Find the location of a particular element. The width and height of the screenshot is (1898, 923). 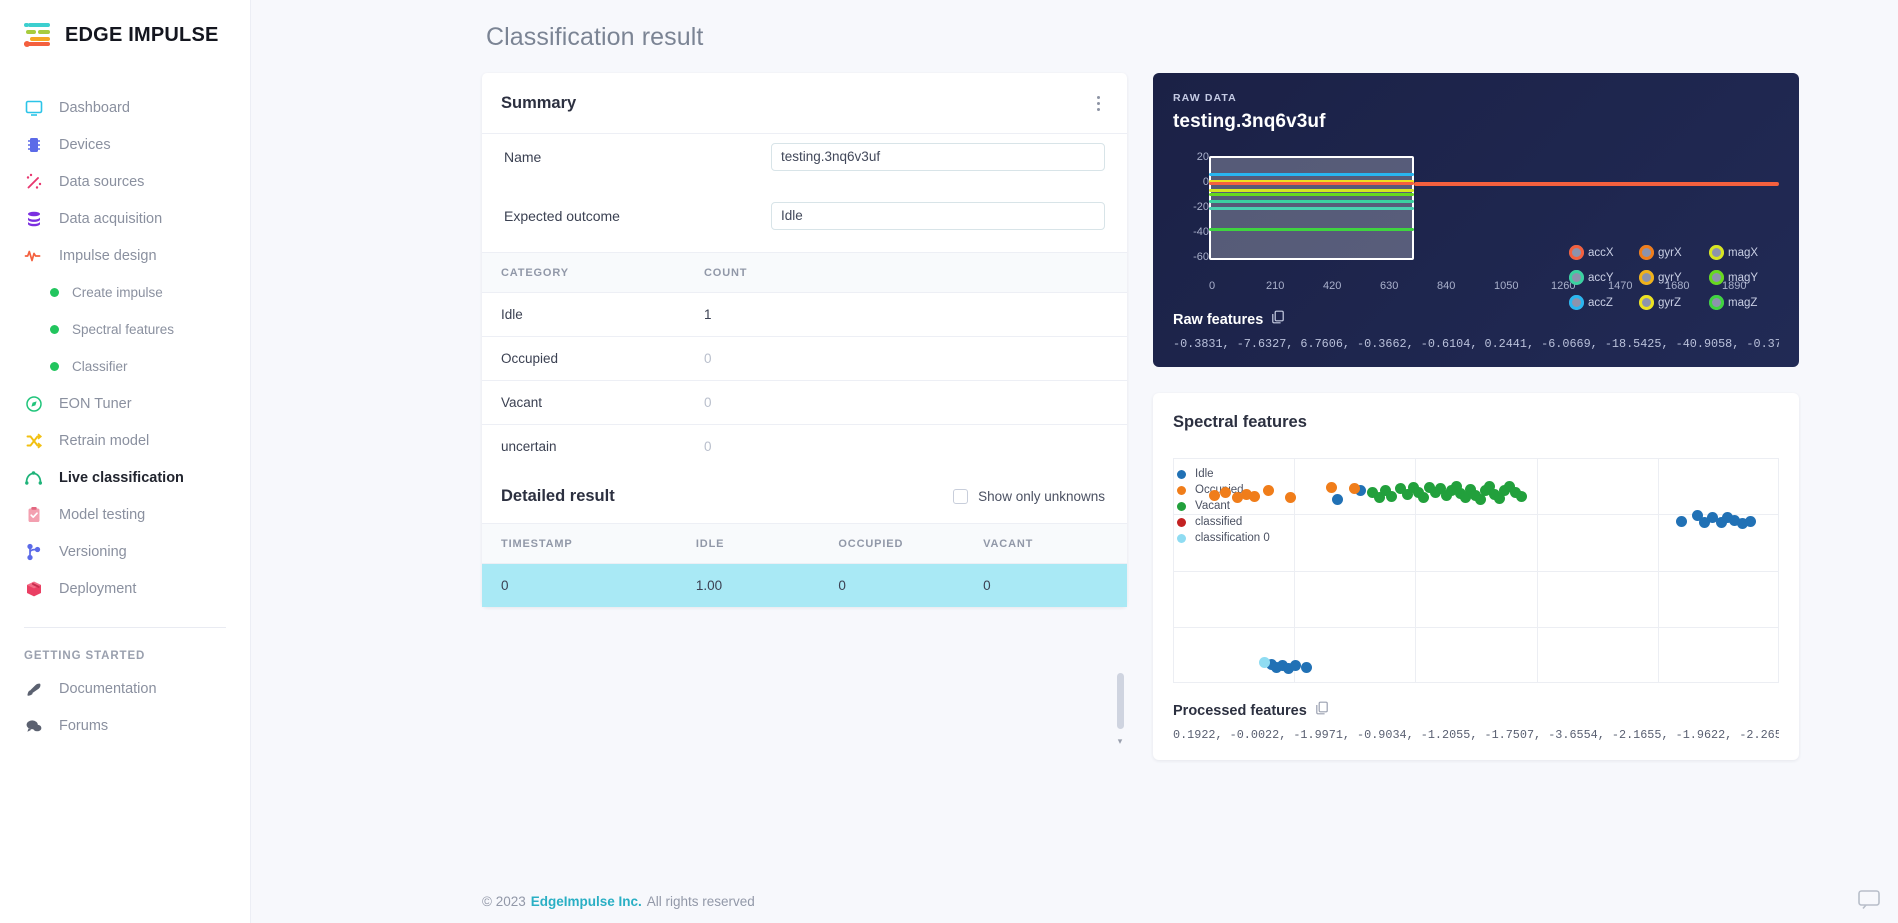

sidebar-item-data-sources: Data sources is located at coordinates (125, 181).